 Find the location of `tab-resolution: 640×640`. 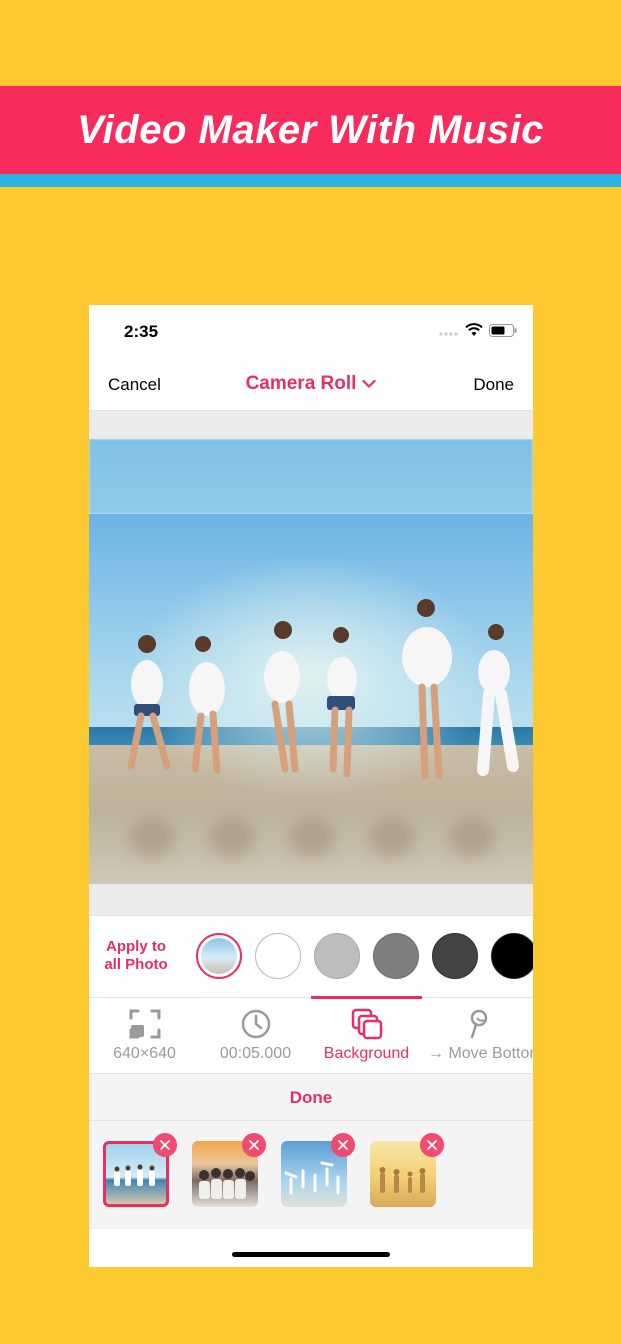

tab-resolution: 640×640 is located at coordinates (144, 1036).